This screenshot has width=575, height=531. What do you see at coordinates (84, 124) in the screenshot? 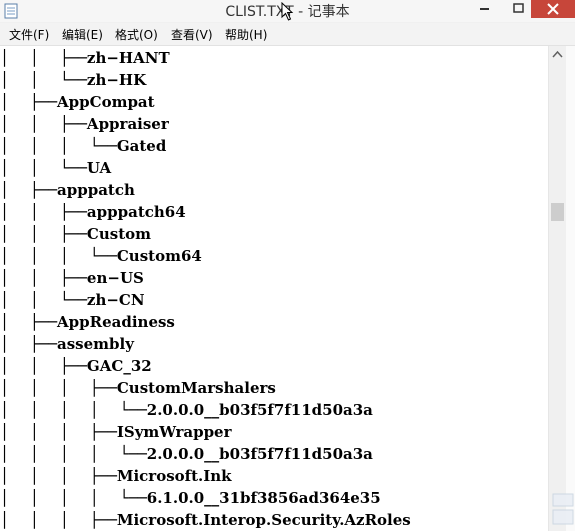
I see `text-line: │ │ ├──Appraiser` at bounding box center [84, 124].